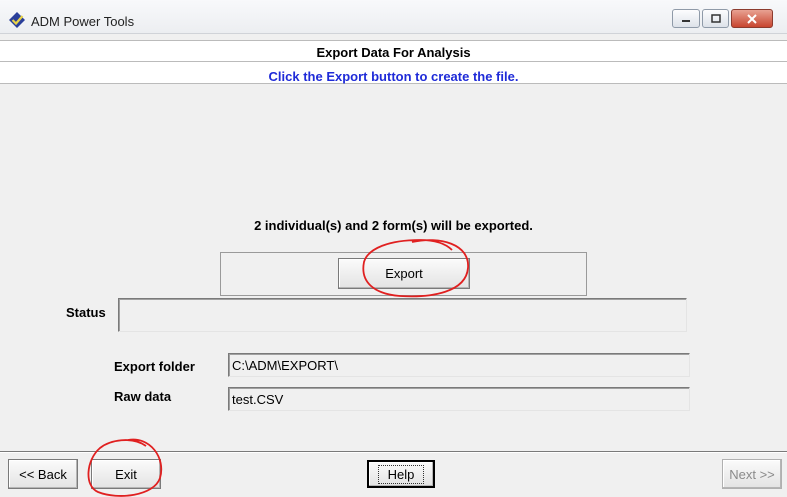 The image size is (787, 497). I want to click on export-folder-label: Export folder, so click(154, 366).